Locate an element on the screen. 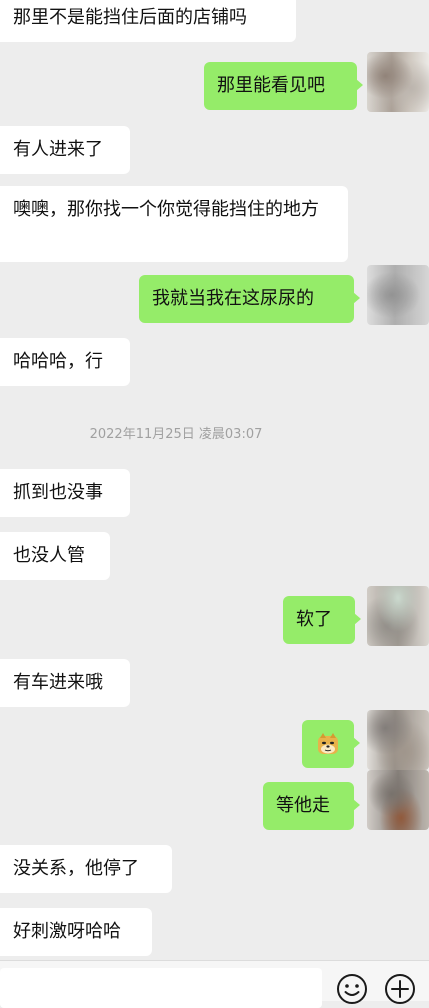 The width and height of the screenshot is (429, 1008). incoming-message-bubble: 哈哈哈，行 is located at coordinates (65, 362).